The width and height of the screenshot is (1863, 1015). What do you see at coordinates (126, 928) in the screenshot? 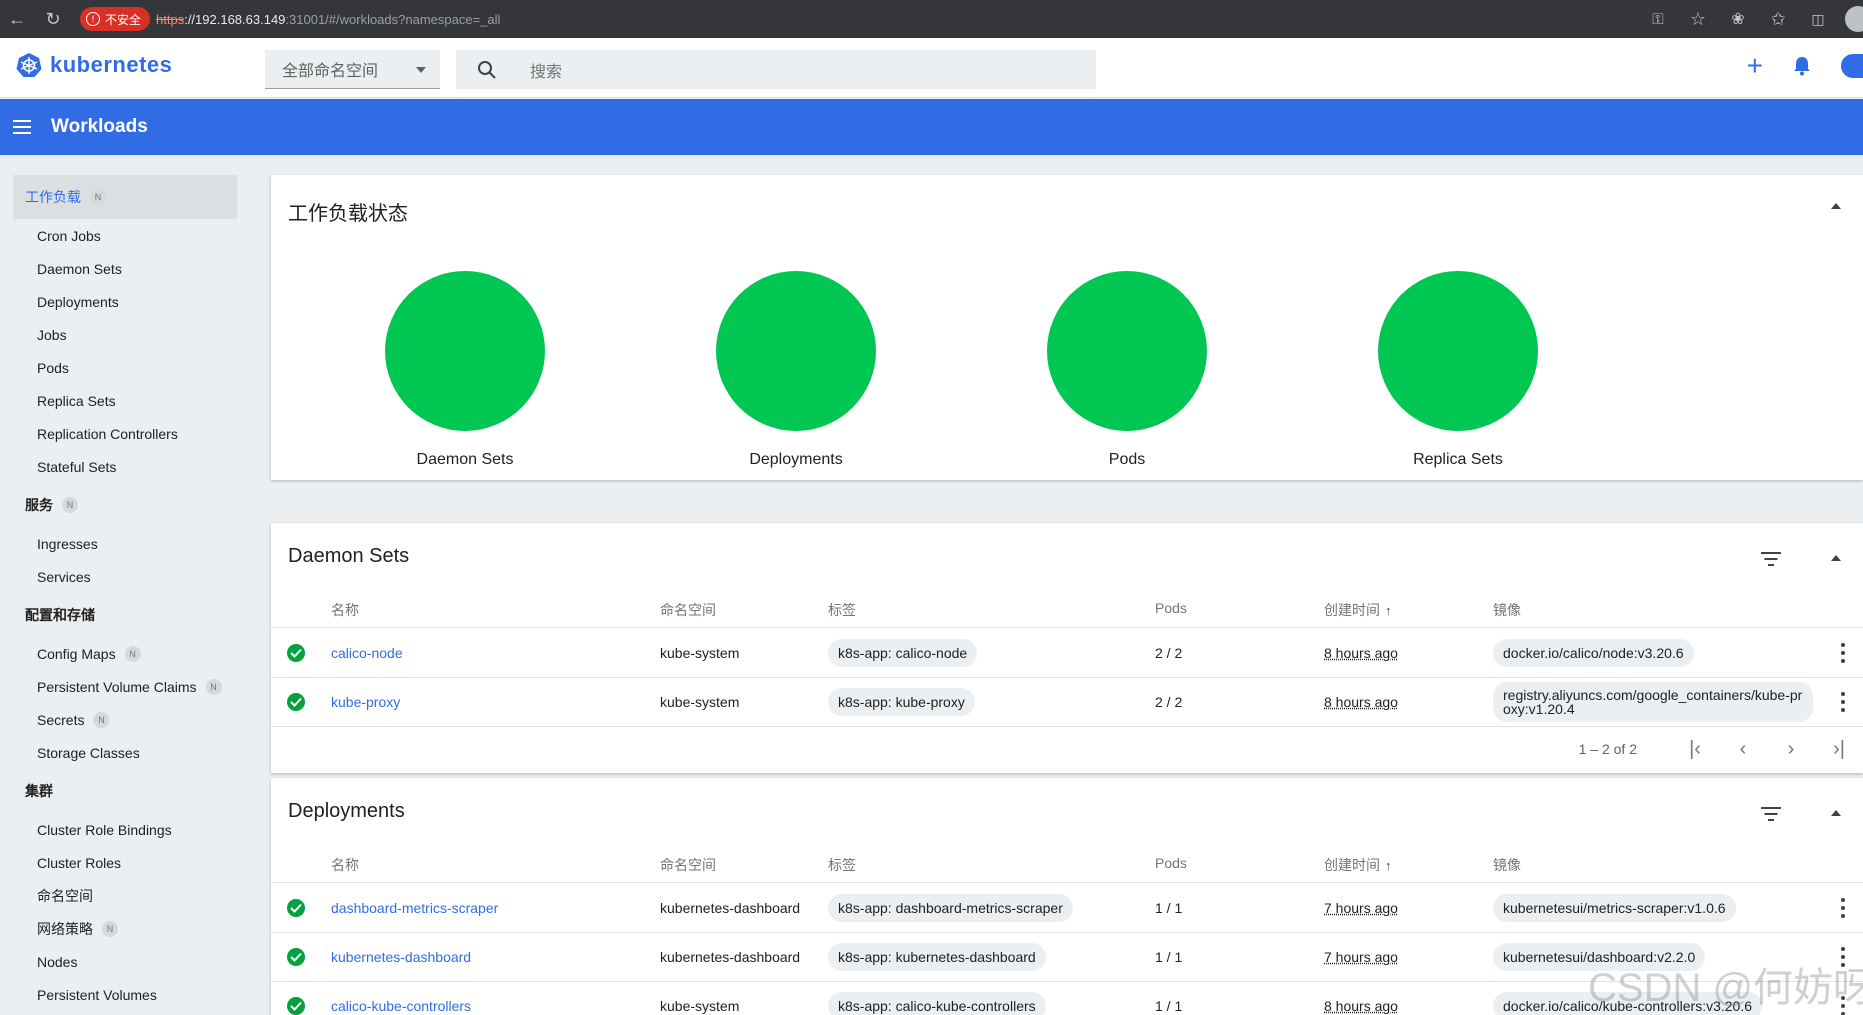
I see `sidebar-item-network-policies: 网络策略 N` at bounding box center [126, 928].